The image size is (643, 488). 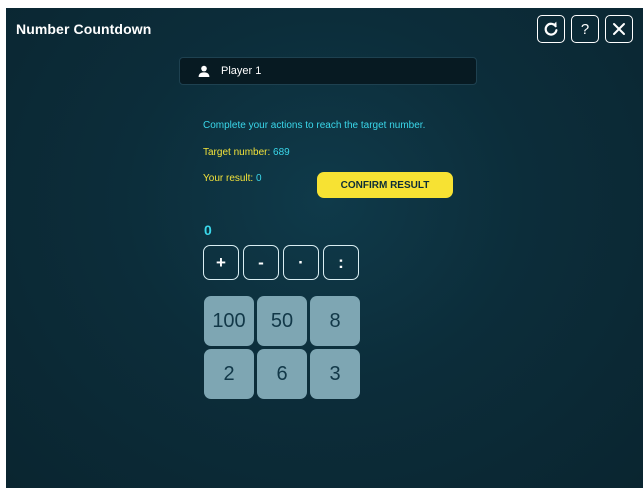 What do you see at coordinates (241, 71) in the screenshot?
I see `player-name: Player 1` at bounding box center [241, 71].